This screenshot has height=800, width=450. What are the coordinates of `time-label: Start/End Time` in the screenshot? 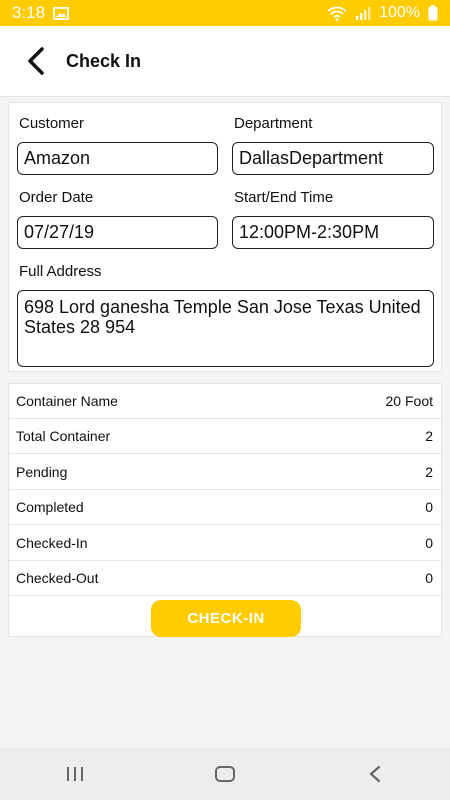 It's located at (284, 197).